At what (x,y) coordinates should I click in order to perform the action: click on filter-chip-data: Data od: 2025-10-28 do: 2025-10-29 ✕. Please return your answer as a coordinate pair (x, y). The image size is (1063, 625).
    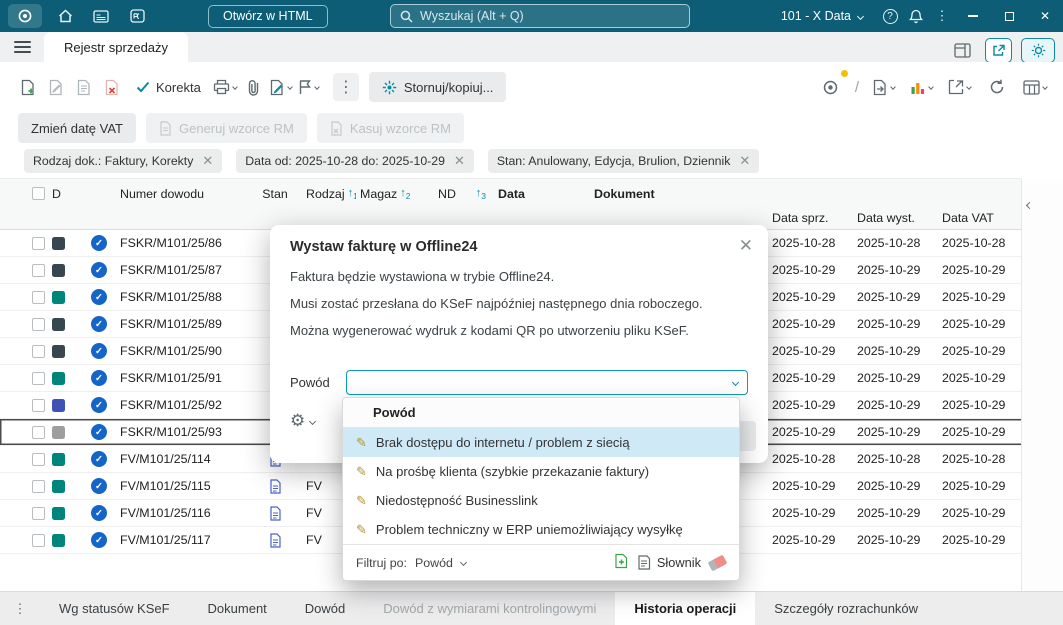
    Looking at the image, I should click on (355, 161).